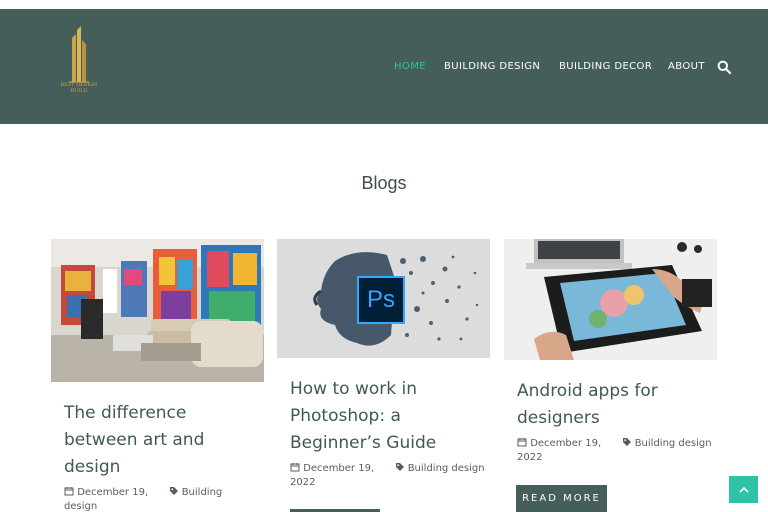  What do you see at coordinates (617, 405) in the screenshot?
I see `card-title-android: Android apps for designers` at bounding box center [617, 405].